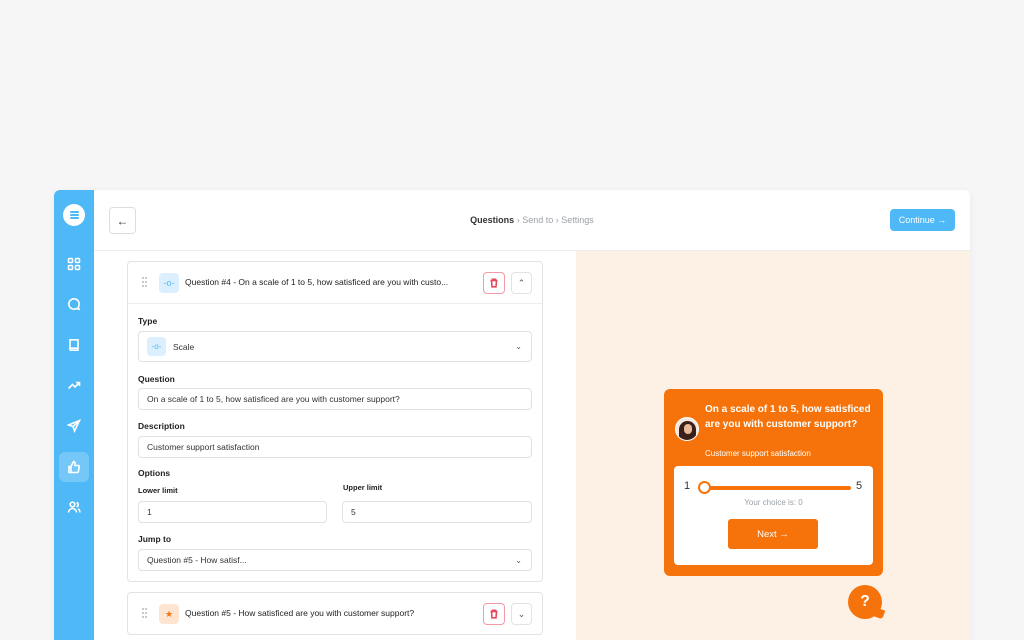 This screenshot has width=1024, height=640. What do you see at coordinates (687, 486) in the screenshot?
I see `scale-min-label: 1` at bounding box center [687, 486].